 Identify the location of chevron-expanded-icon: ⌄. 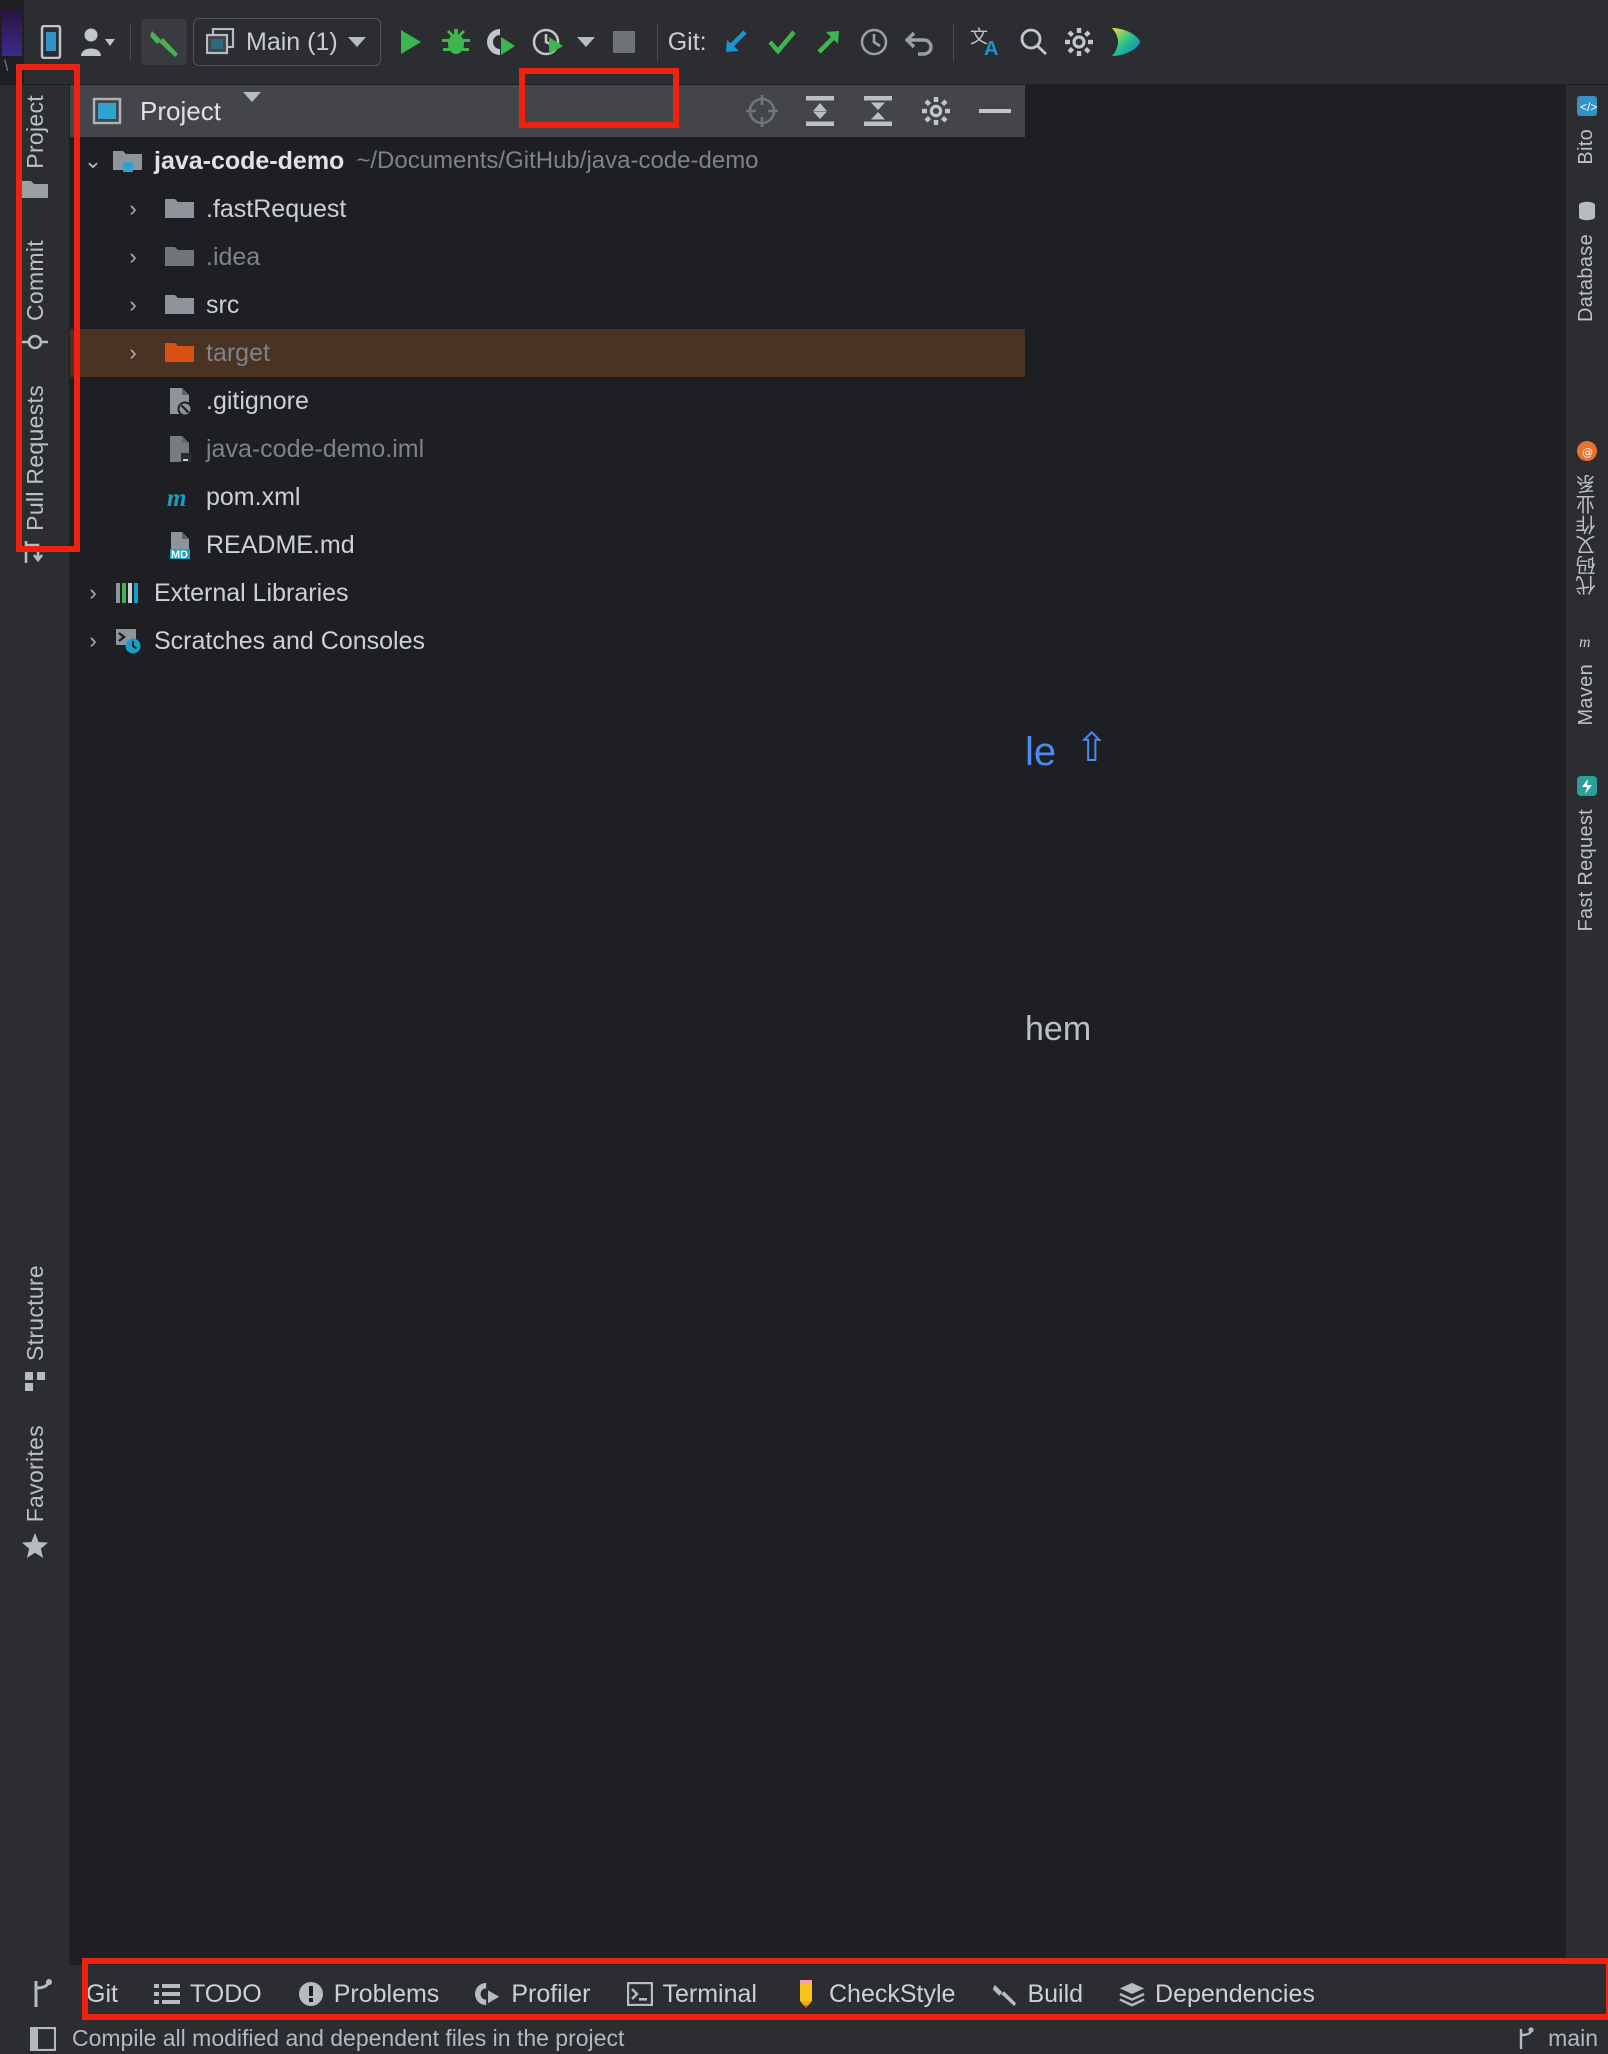
(93, 161).